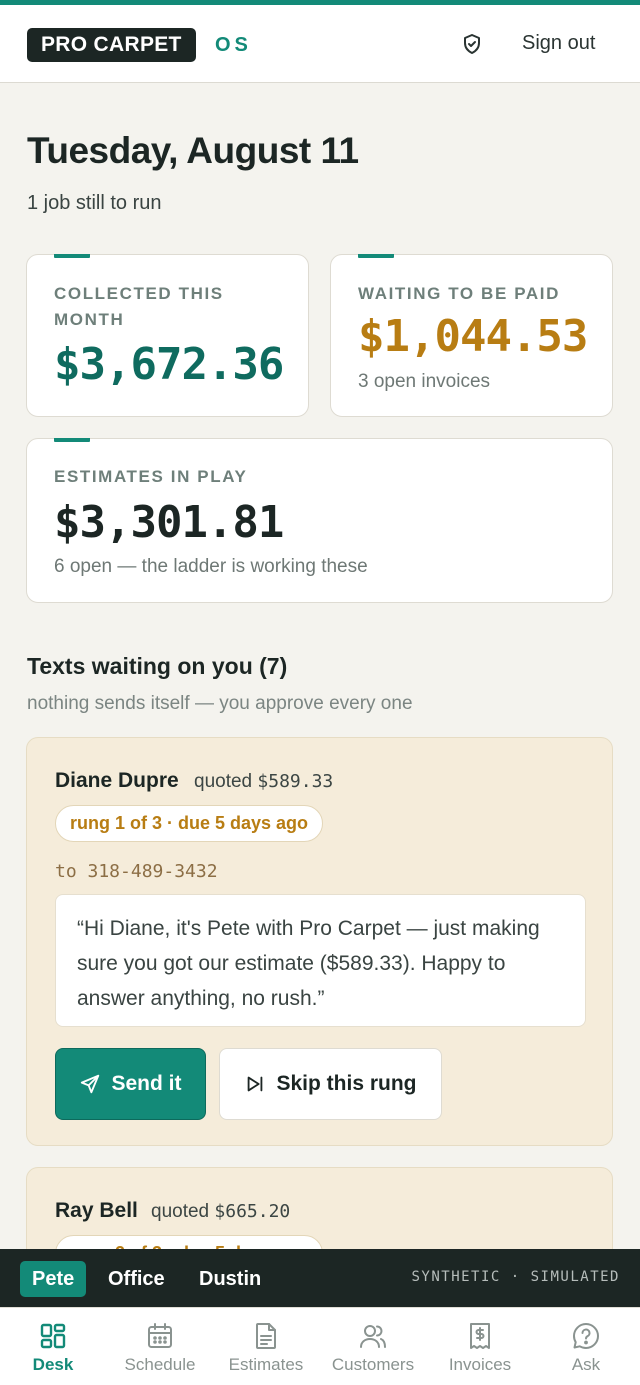 Image resolution: width=640 pixels, height=1385 pixels. I want to click on rung-badge: rung 1 of 3 · due 5 days ago, so click(189, 823).